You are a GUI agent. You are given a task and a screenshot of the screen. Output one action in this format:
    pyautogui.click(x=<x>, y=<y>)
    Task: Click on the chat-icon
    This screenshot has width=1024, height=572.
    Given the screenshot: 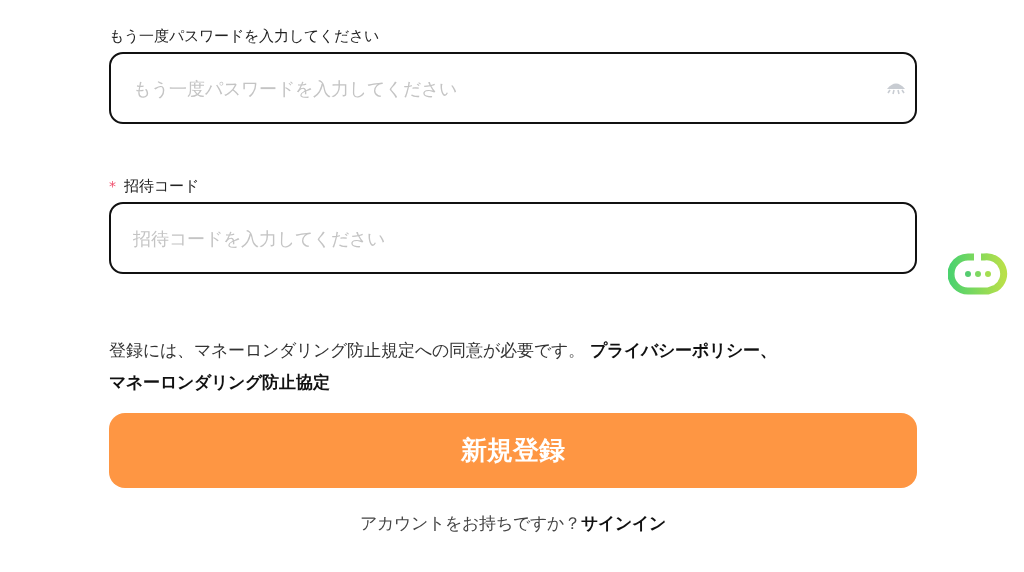 What is the action you would take?
    pyautogui.click(x=978, y=275)
    